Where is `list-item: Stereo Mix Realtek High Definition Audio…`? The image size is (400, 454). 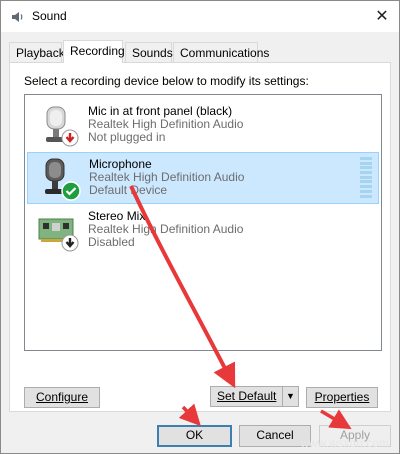
list-item: Stereo Mix Realtek High Definition Audio… is located at coordinates (203, 231).